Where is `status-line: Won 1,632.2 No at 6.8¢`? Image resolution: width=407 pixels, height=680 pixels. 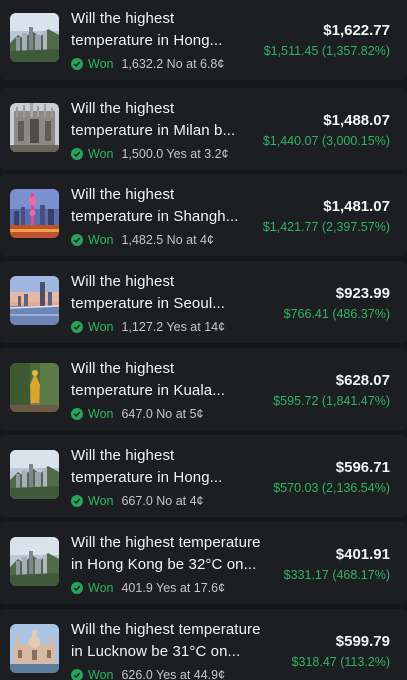
status-line: Won 1,632.2 No at 6.8¢ is located at coordinates (147, 64).